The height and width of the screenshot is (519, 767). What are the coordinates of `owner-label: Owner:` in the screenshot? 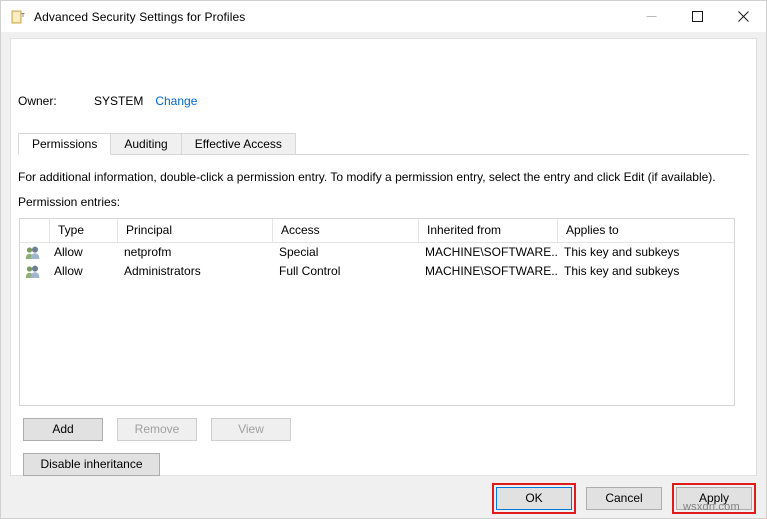 It's located at (37, 101).